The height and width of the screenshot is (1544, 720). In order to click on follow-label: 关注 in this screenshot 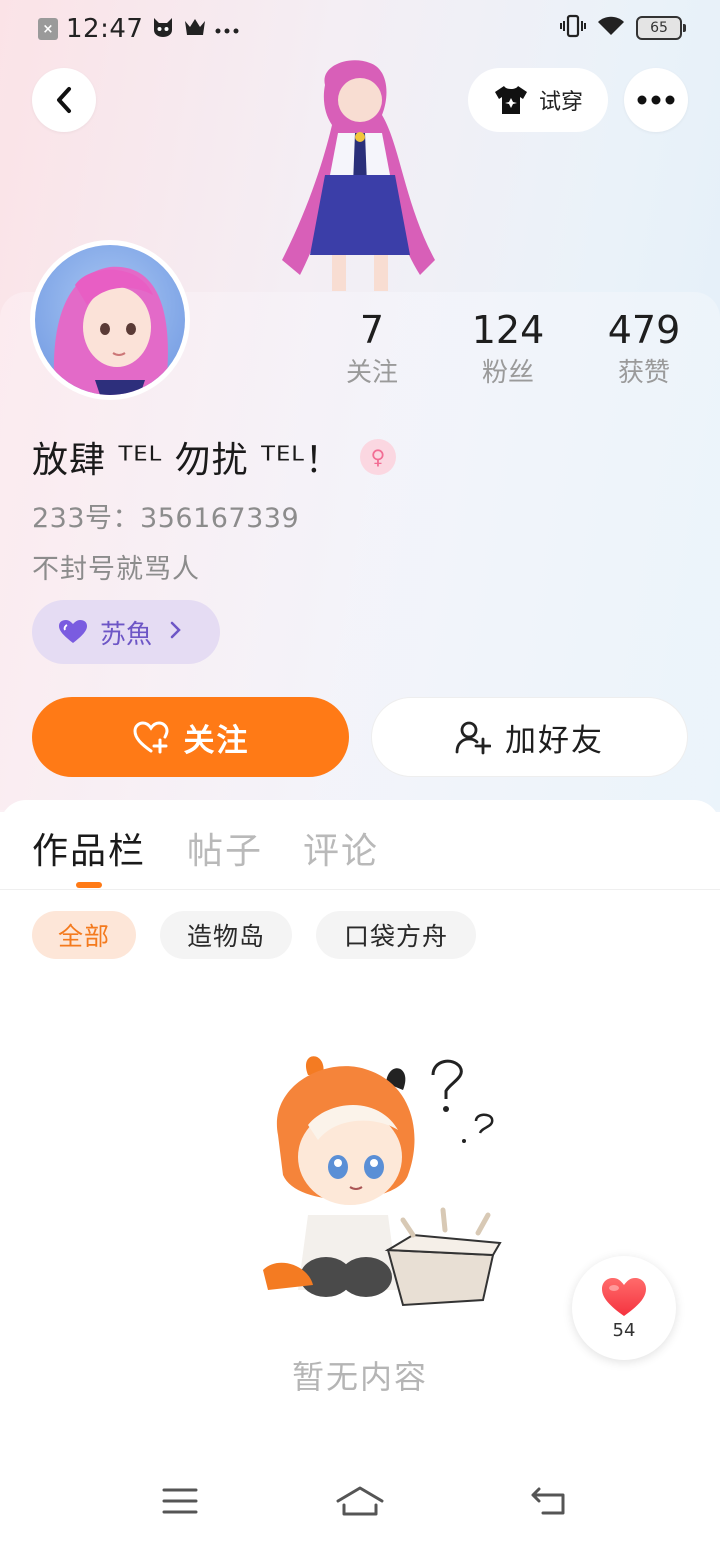, I will do `click(216, 740)`.